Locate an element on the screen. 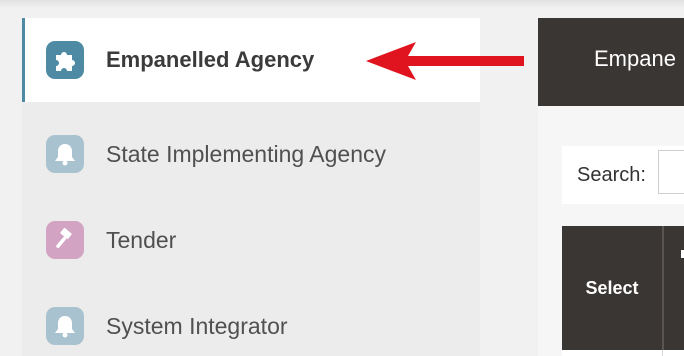 The height and width of the screenshot is (356, 684). sidebar-item-label: Empanelled Agency is located at coordinates (210, 59).